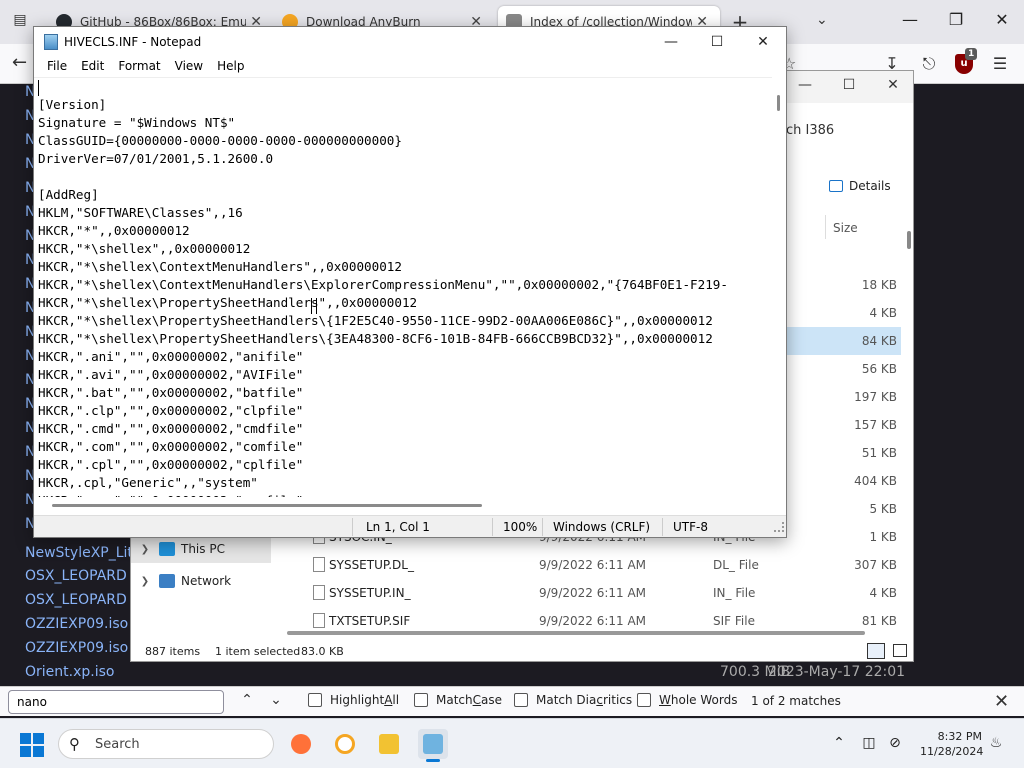 This screenshot has width=1024, height=768. Describe the element at coordinates (959, 736) in the screenshot. I see `clock-time: 8:32 PM` at that location.